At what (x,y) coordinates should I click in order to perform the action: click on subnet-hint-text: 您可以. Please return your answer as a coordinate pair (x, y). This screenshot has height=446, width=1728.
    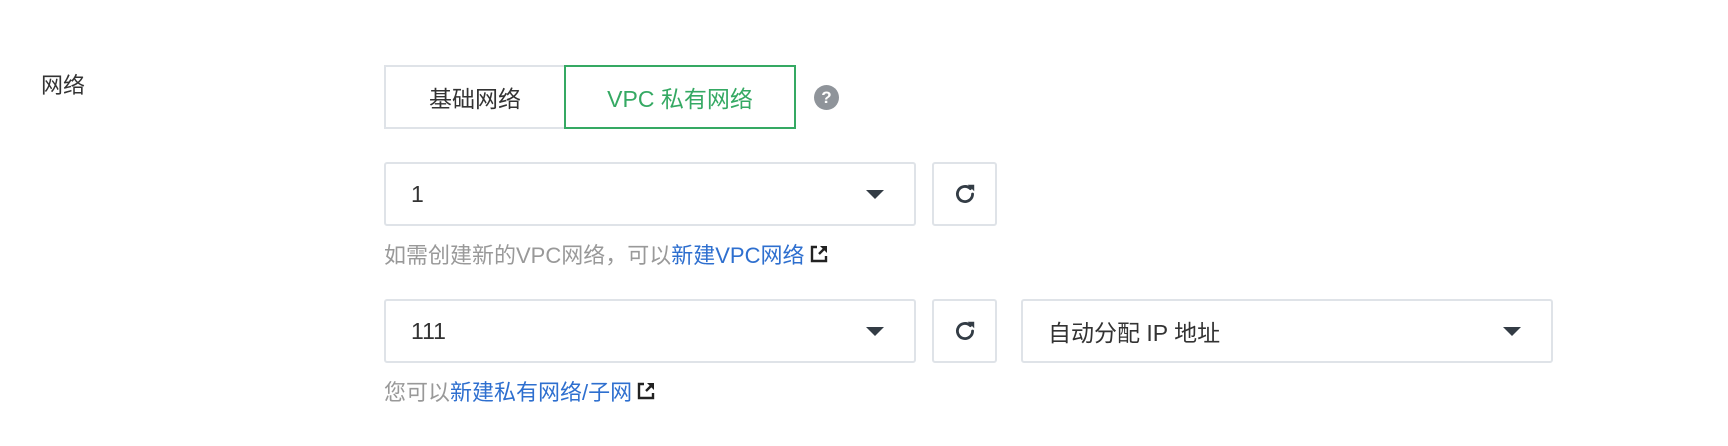
    Looking at the image, I should click on (417, 392).